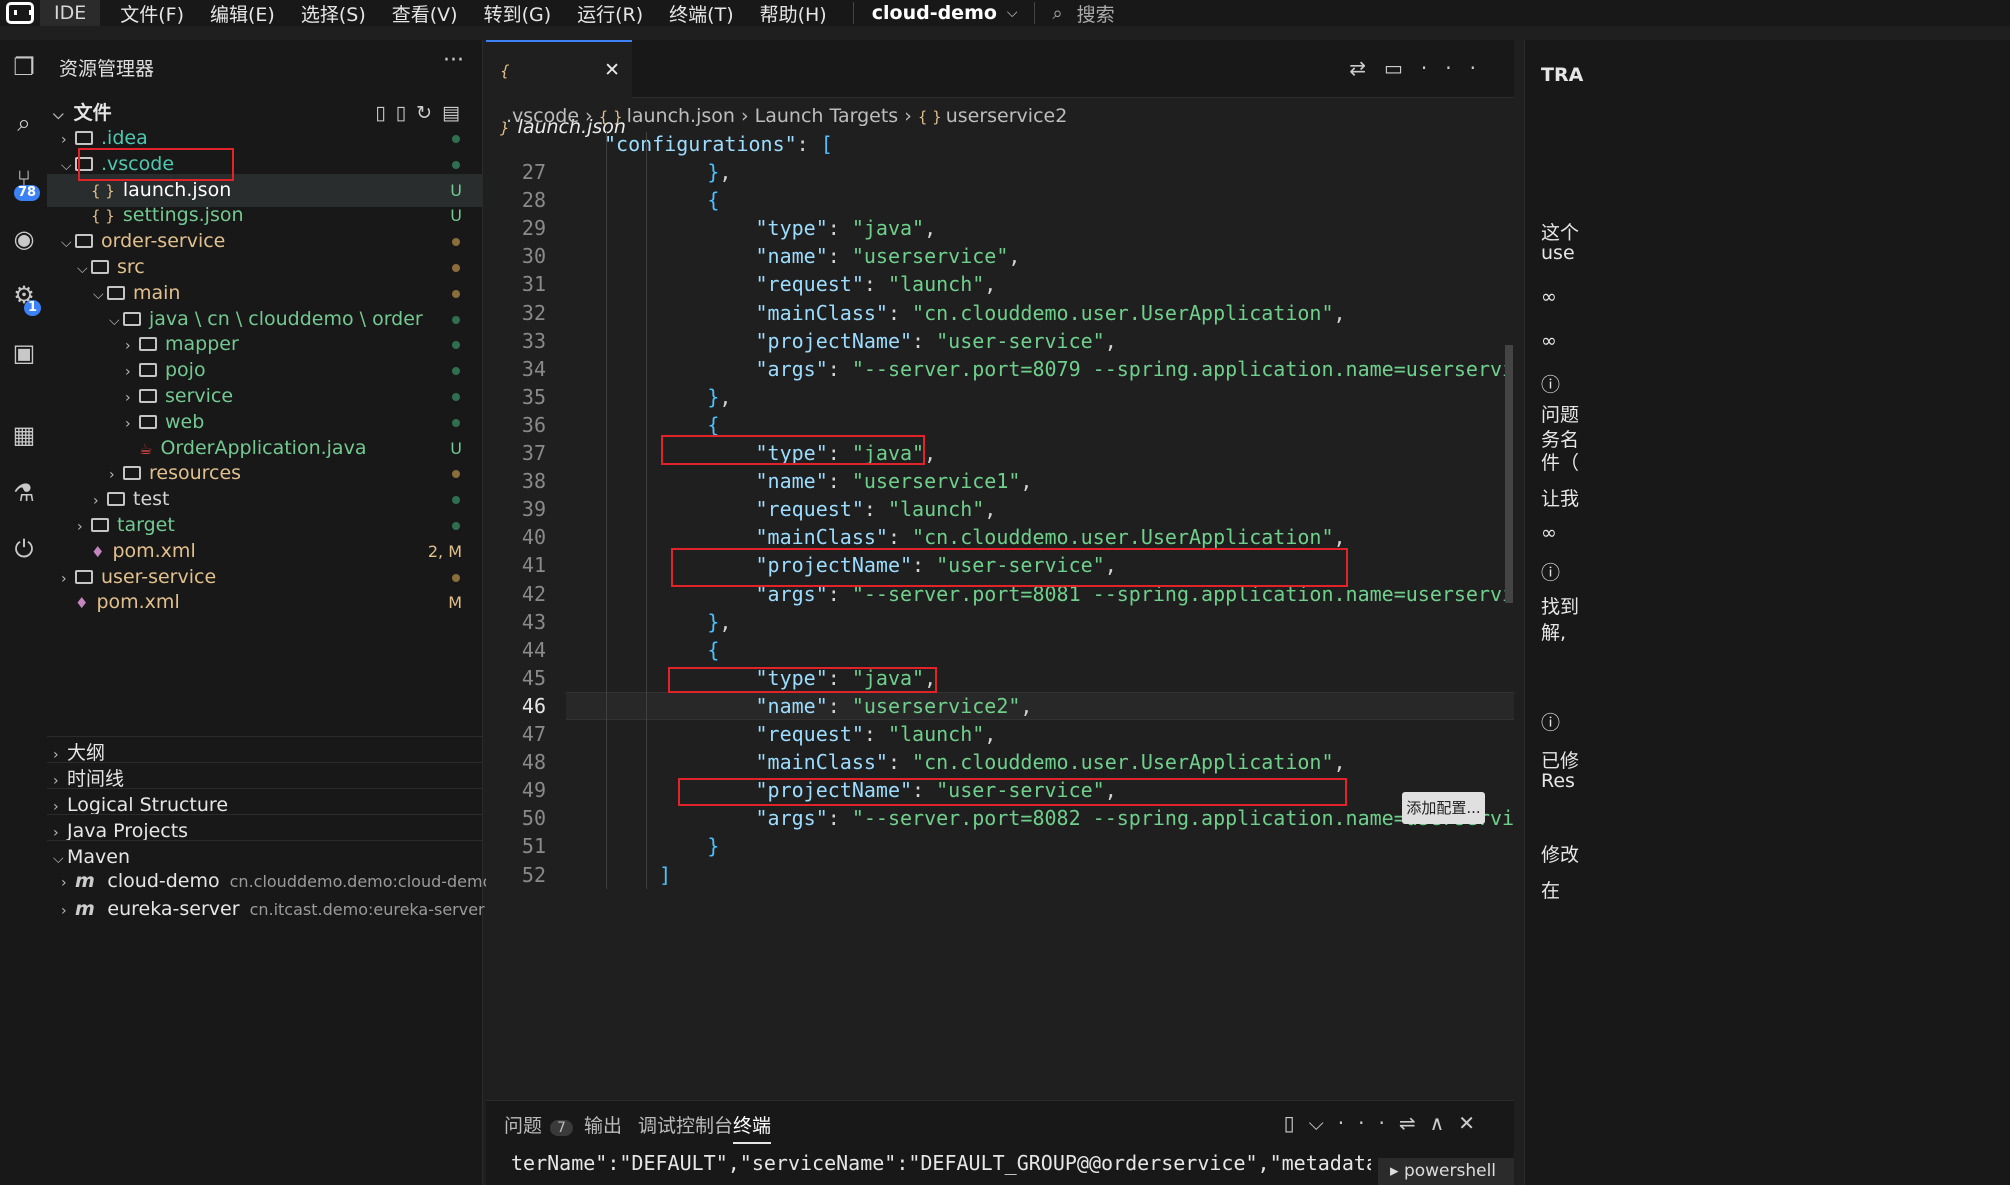 This screenshot has height=1185, width=2010. I want to click on powershell-label: powershell, so click(1450, 1171).